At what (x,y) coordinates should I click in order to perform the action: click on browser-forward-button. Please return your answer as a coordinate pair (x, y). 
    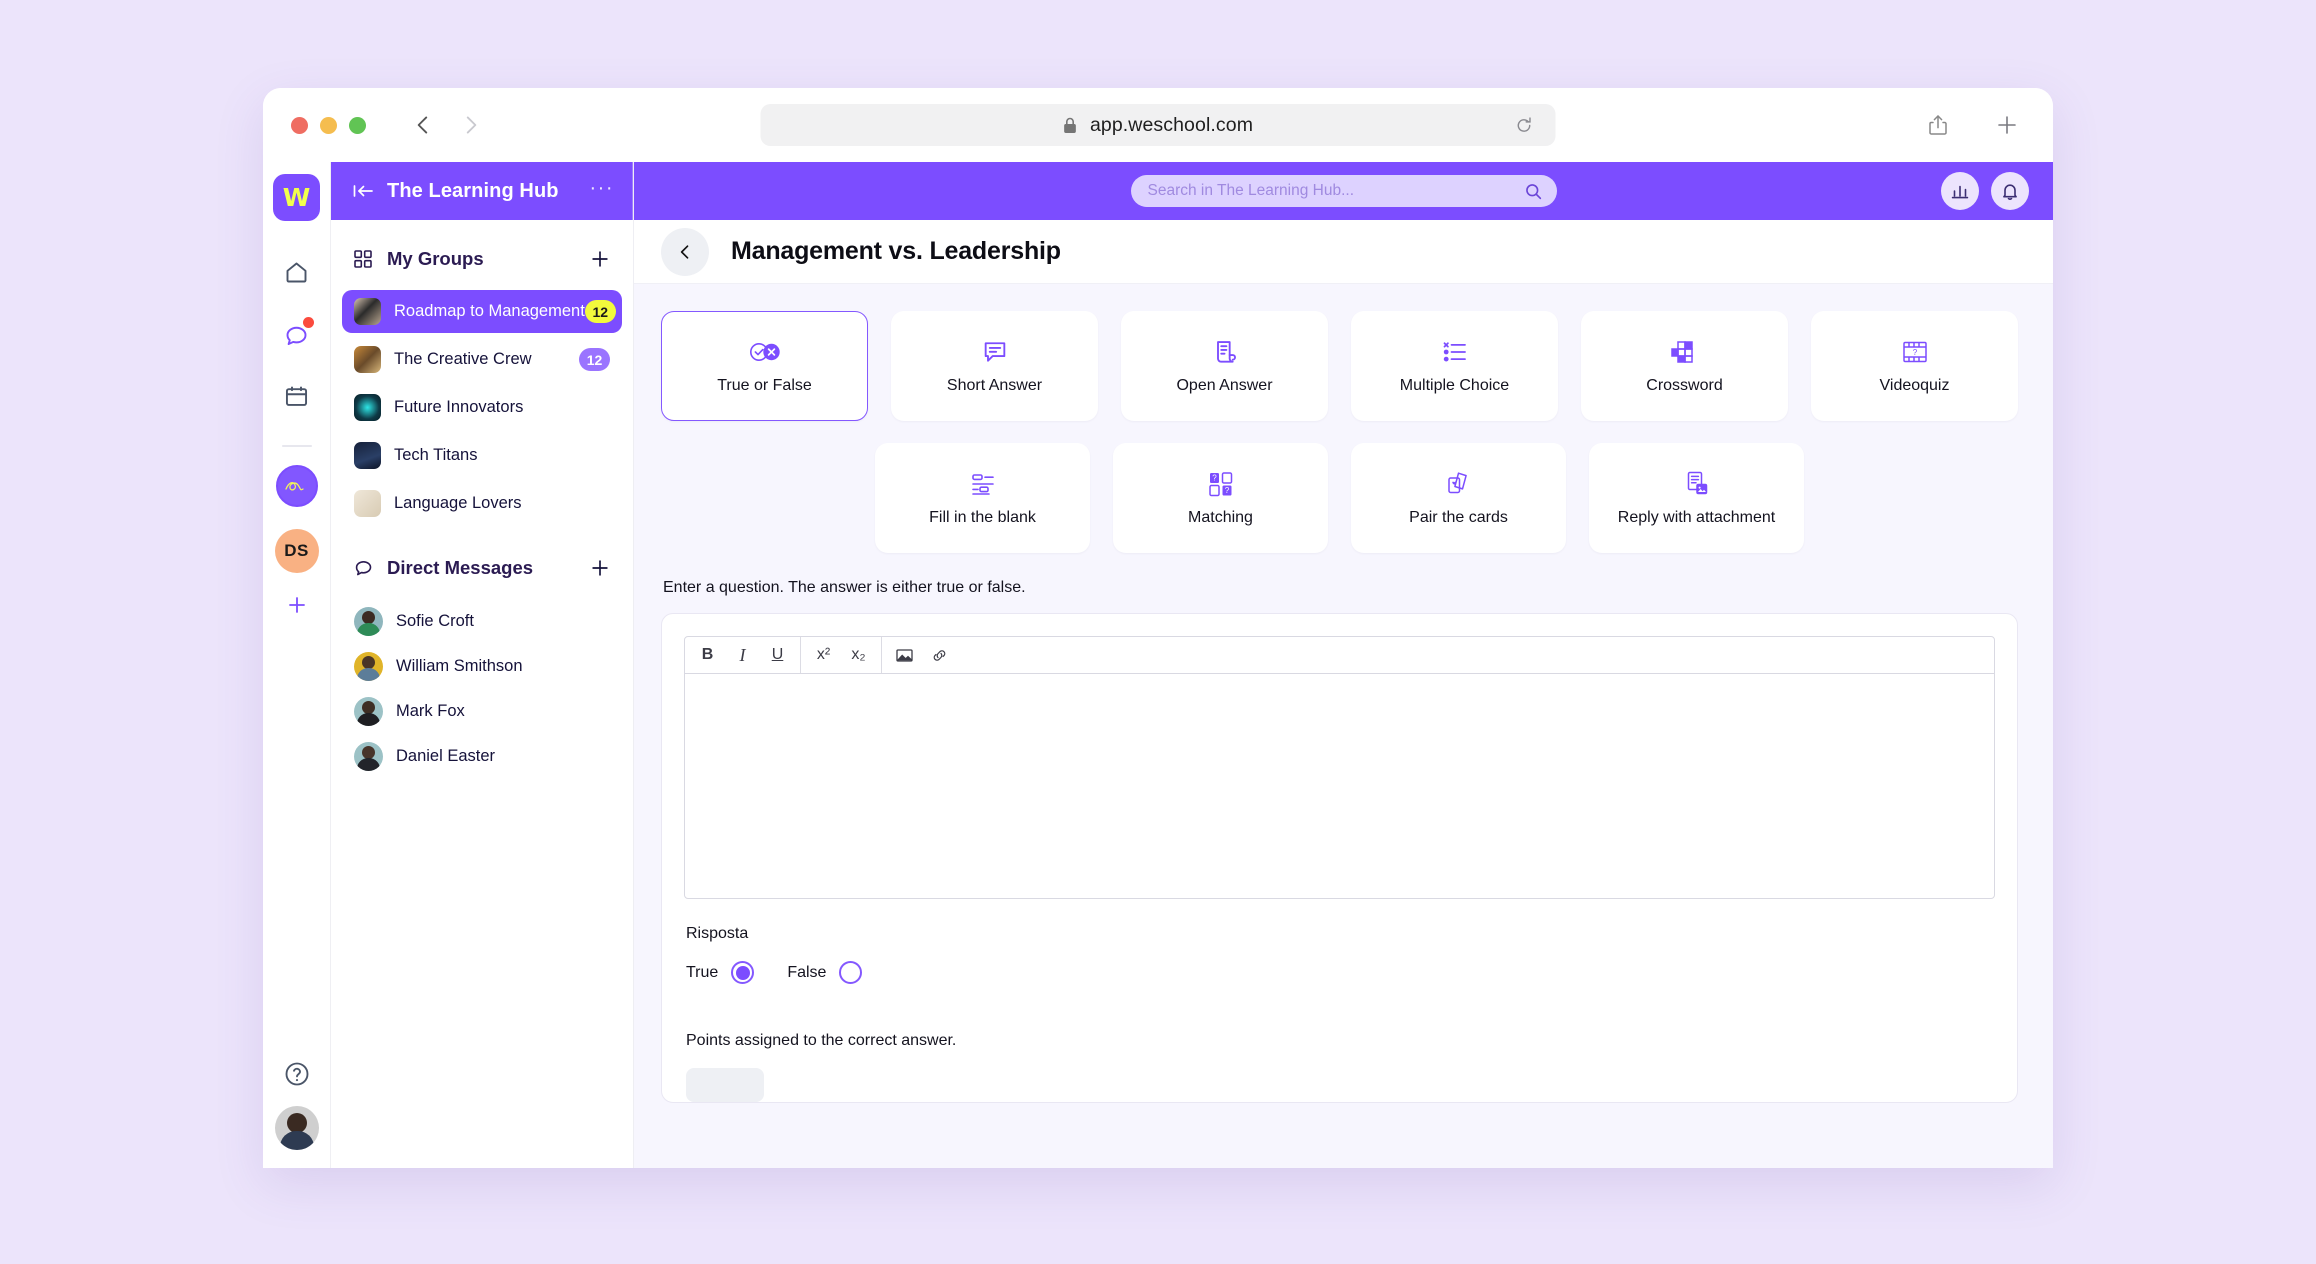
    Looking at the image, I should click on (471, 125).